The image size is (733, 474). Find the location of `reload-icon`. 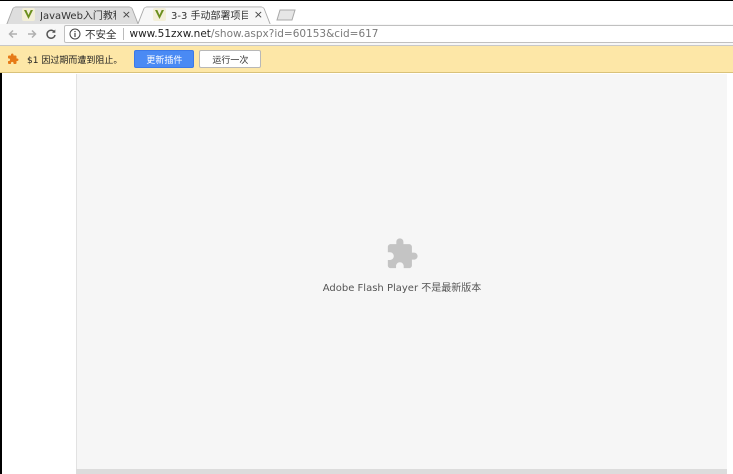

reload-icon is located at coordinates (51, 34).